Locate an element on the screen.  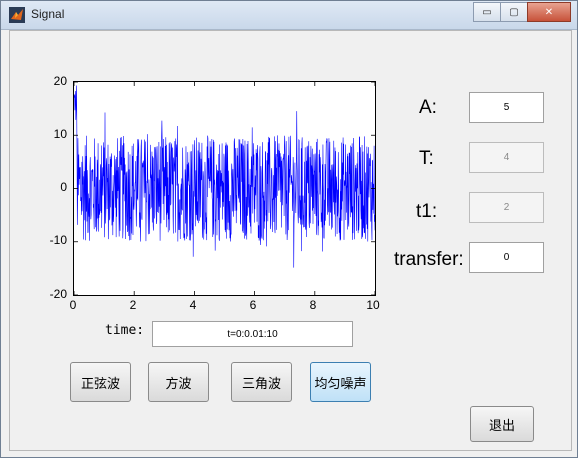
triangle-wave-button: 三角波 is located at coordinates (261, 382).